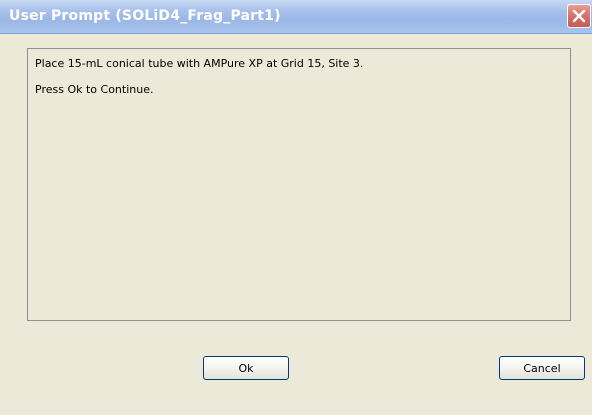  I want to click on close-icon, so click(579, 16).